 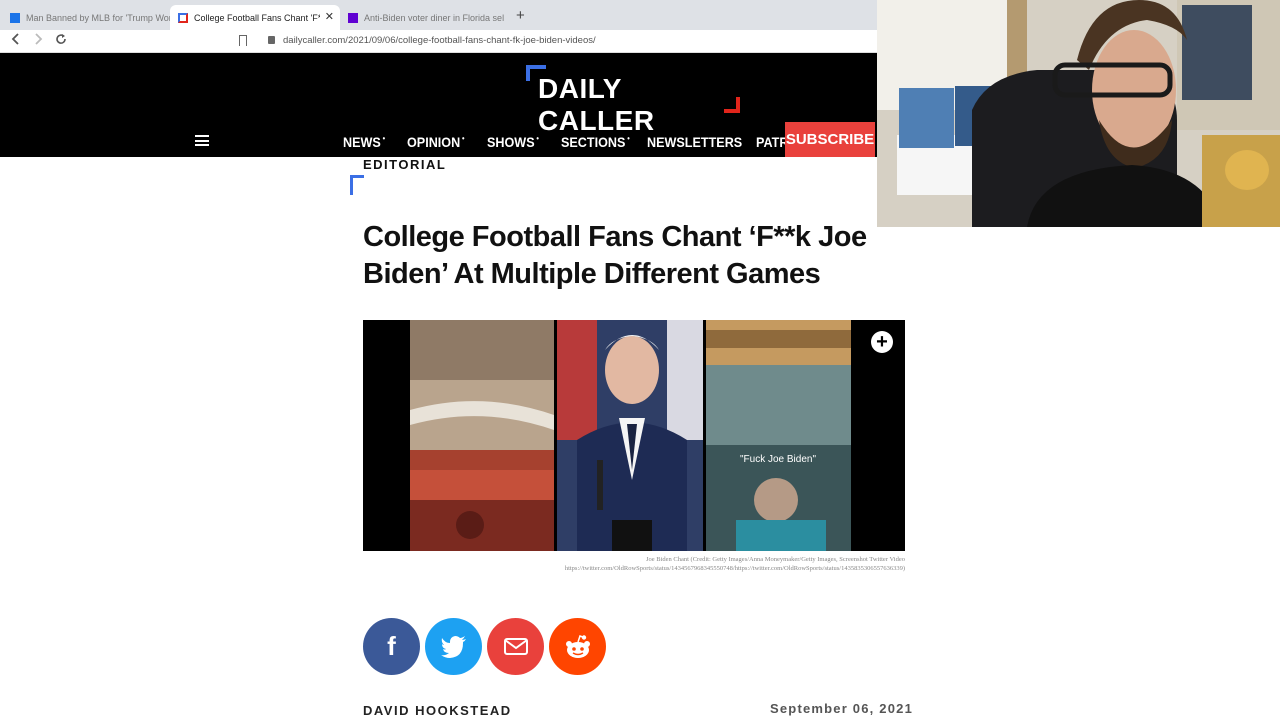 I want to click on share-twitter-button, so click(x=453, y=646).